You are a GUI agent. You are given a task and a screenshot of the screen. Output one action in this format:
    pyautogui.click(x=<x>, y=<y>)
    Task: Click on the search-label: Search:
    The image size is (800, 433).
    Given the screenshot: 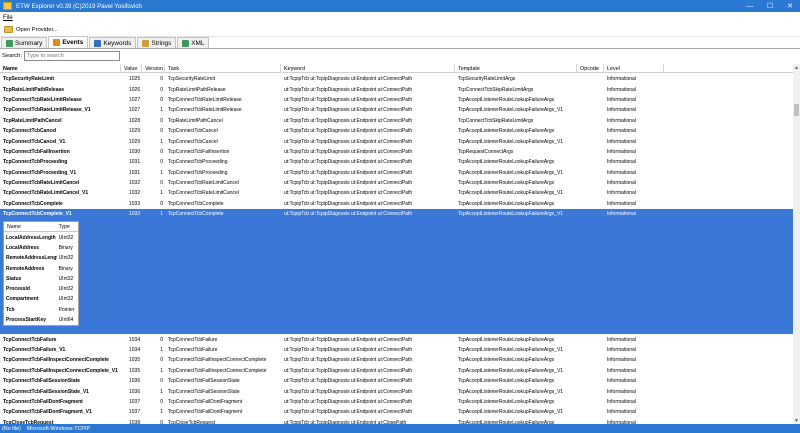 What is the action you would take?
    pyautogui.click(x=12, y=56)
    